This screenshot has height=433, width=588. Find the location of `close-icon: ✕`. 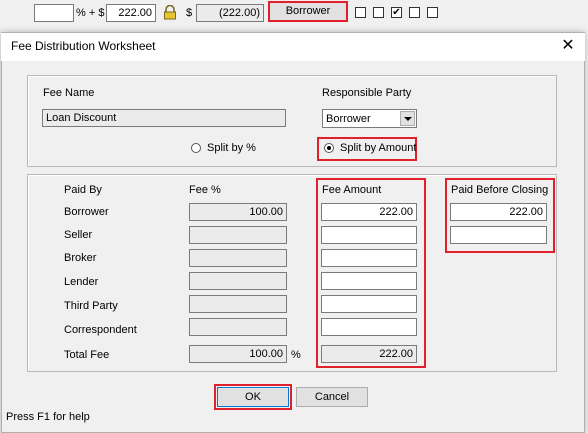

close-icon: ✕ is located at coordinates (568, 46).